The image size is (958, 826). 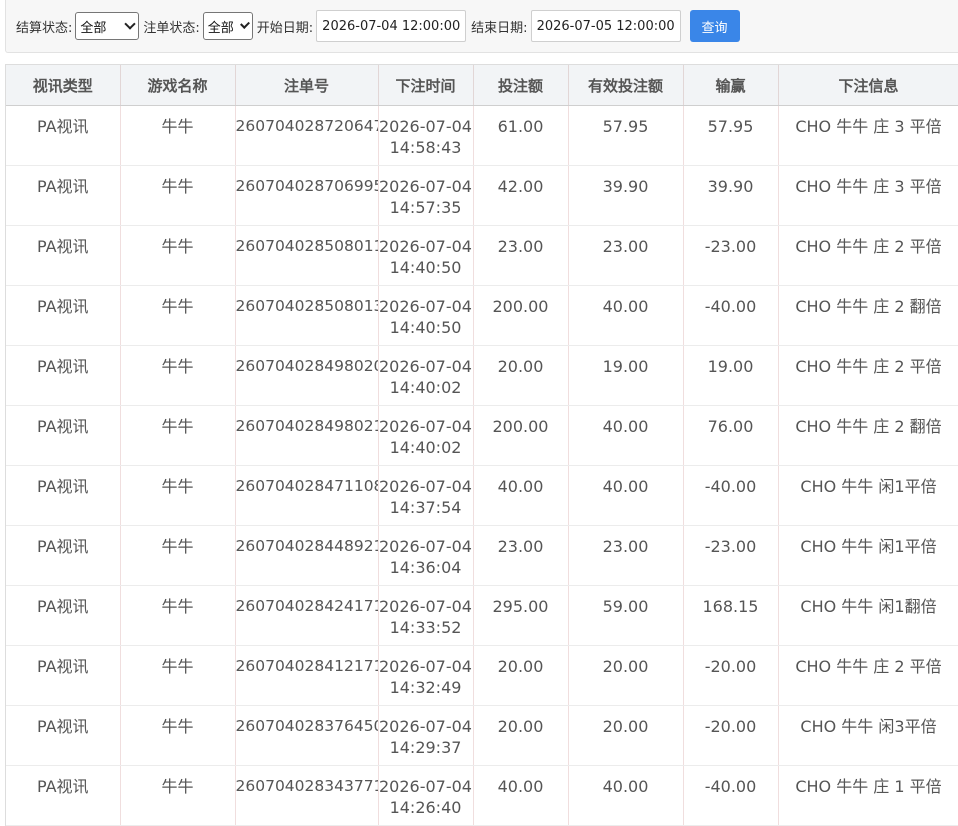 I want to click on cell-bet-time: 2026-07-04 14:33:52, so click(x=426, y=615).